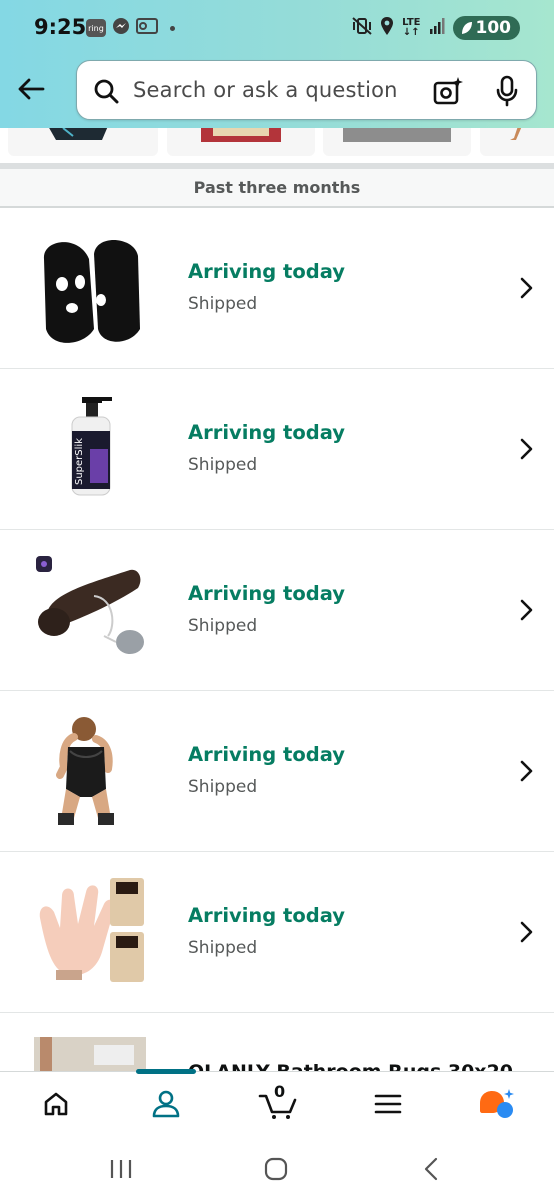 The width and height of the screenshot is (554, 1200). I want to click on network-type: LTE, so click(411, 22).